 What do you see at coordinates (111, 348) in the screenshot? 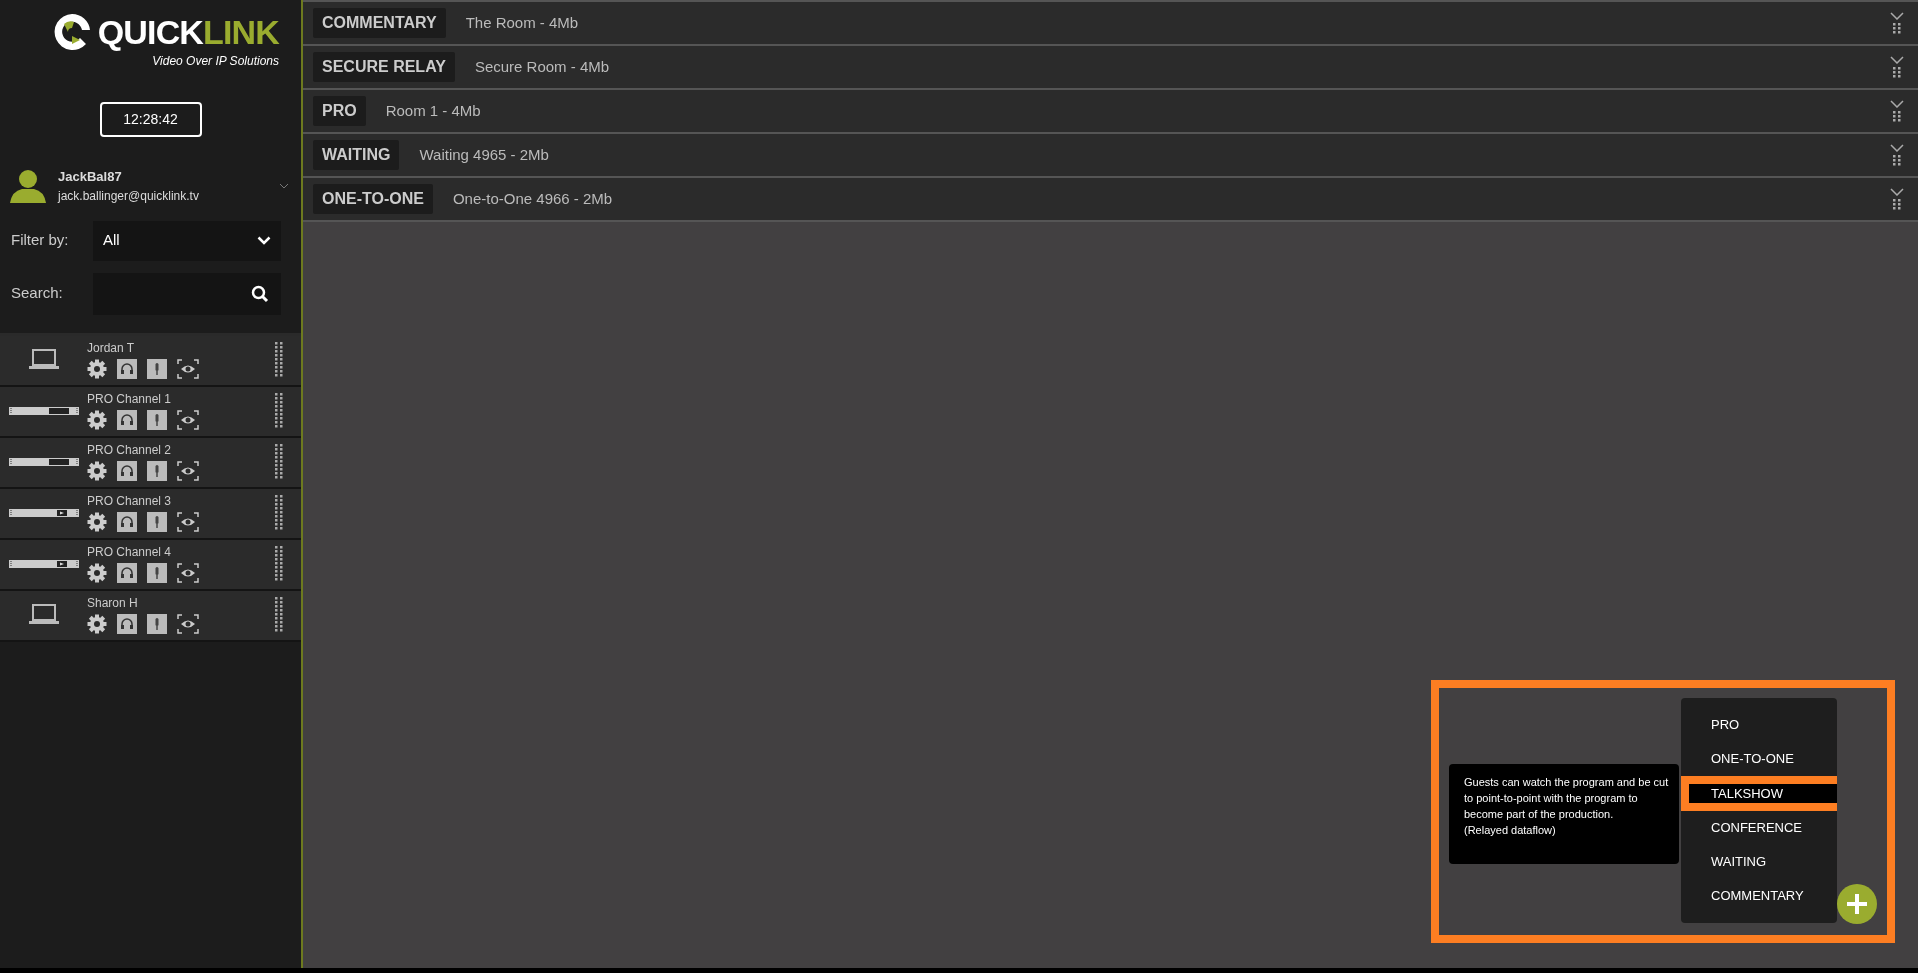
I see `device-name: Jordan T` at bounding box center [111, 348].